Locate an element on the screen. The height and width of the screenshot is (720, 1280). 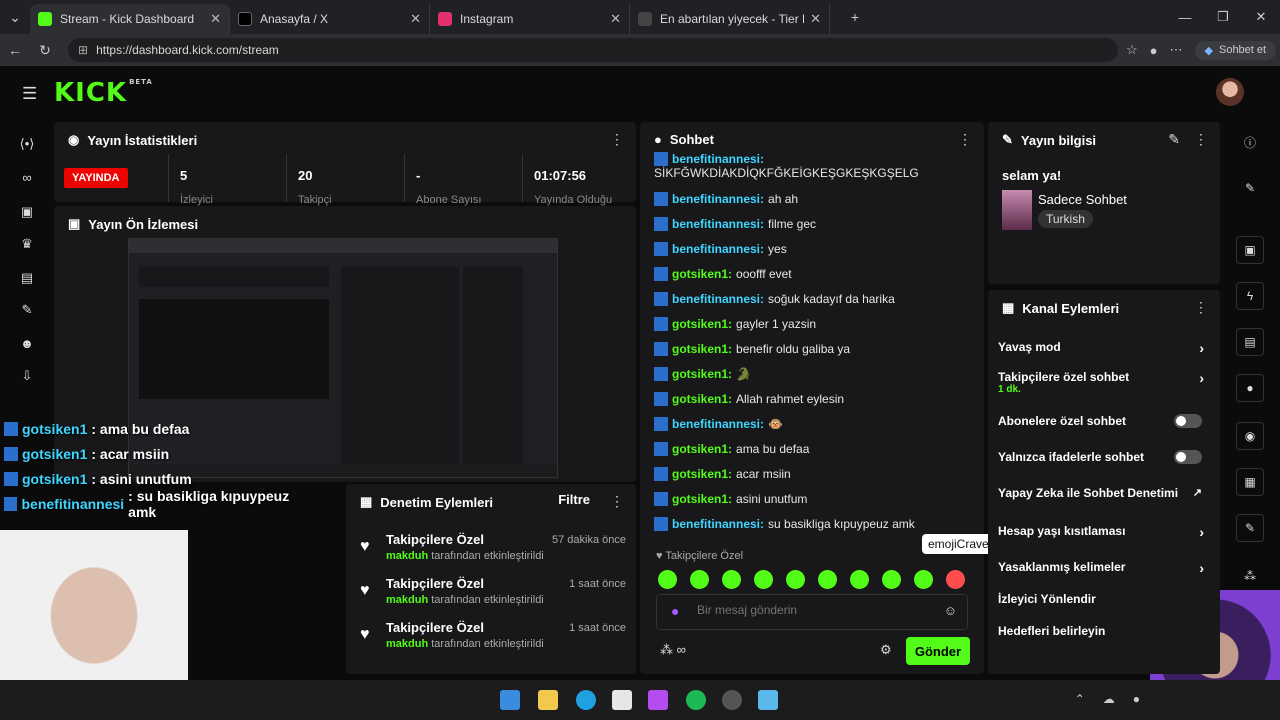
emoji-picker-icon: ☺ is located at coordinates (950, 610).